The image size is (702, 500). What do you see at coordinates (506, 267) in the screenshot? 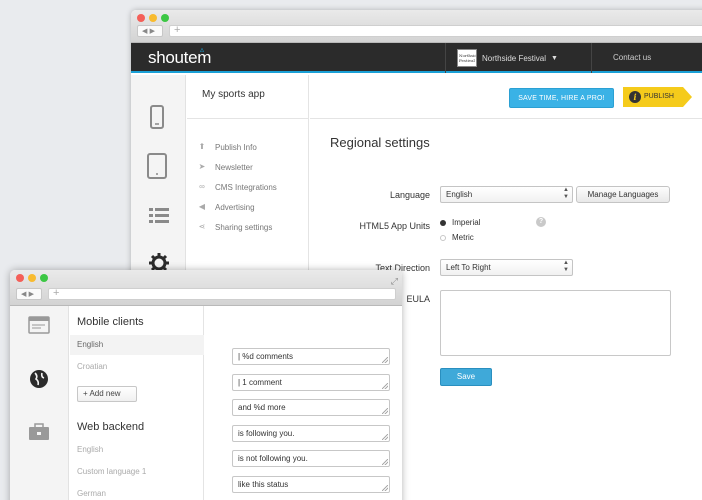
I see `text-direction-select: Left To Right ▲ ▼` at bounding box center [506, 267].